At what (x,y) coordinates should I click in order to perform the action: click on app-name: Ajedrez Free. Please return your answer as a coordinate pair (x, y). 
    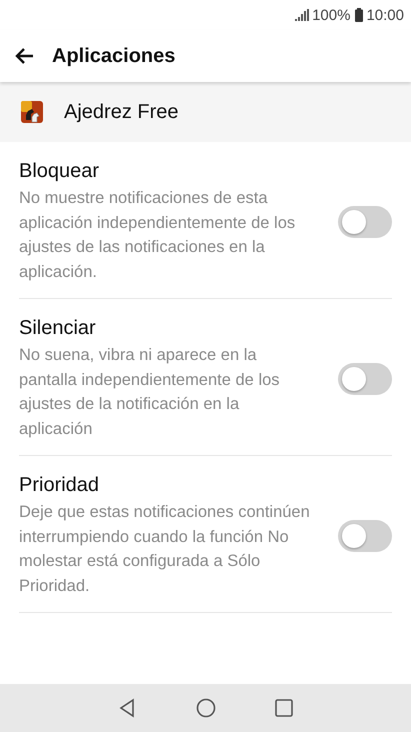
    Looking at the image, I should click on (121, 112).